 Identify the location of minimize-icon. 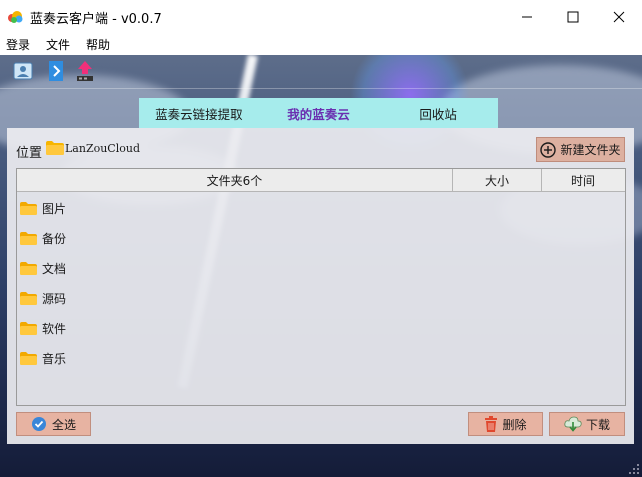
(527, 16).